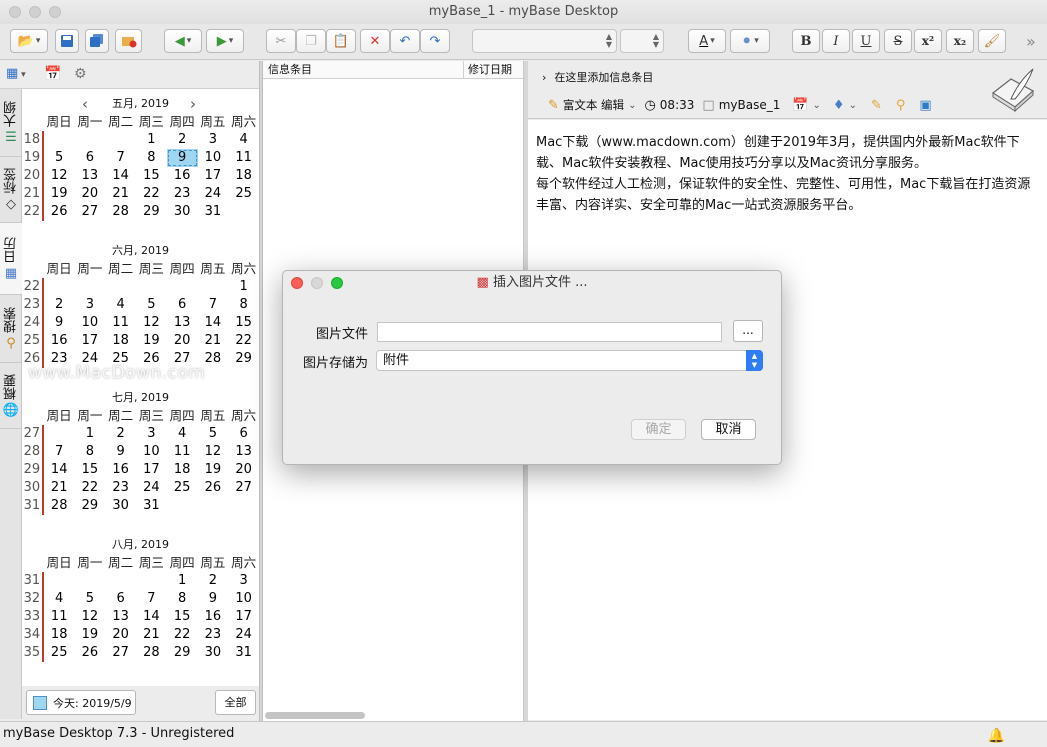 This screenshot has width=1047, height=747. What do you see at coordinates (120, 452) in the screenshot?
I see `calendar-day: 9` at bounding box center [120, 452].